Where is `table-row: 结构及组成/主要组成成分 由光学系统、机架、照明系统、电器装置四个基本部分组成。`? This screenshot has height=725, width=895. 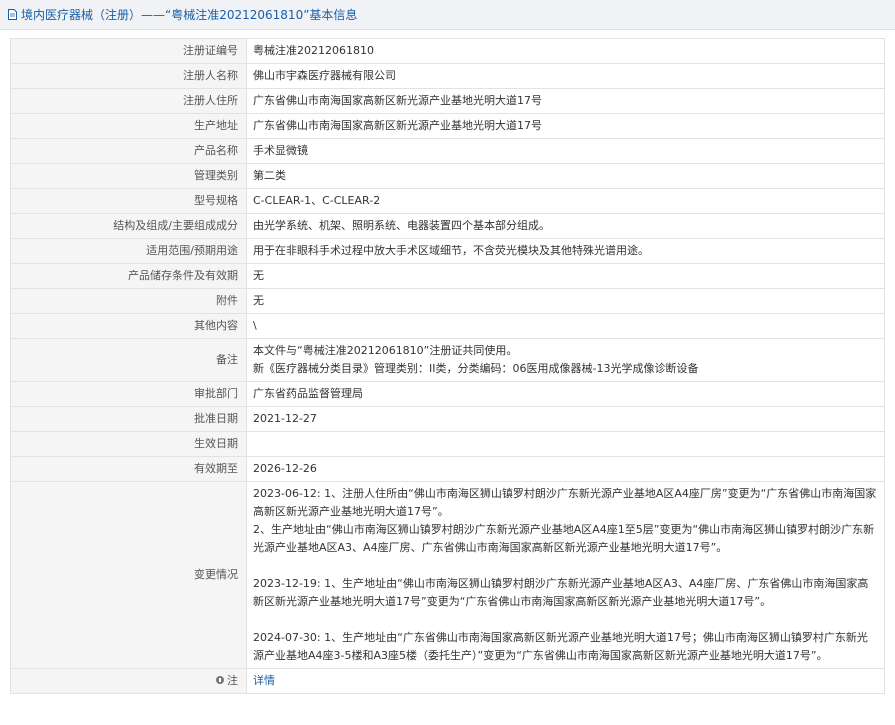
table-row: 结构及组成/主要组成成分 由光学系统、机架、照明系统、电器装置四个基本部分组成。 is located at coordinates (447, 226).